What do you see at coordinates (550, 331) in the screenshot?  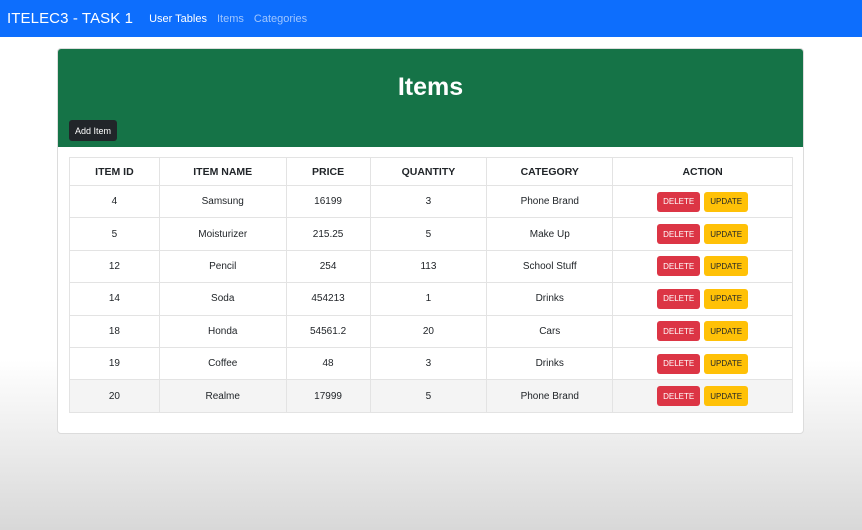 I see `cell-category: Cars` at bounding box center [550, 331].